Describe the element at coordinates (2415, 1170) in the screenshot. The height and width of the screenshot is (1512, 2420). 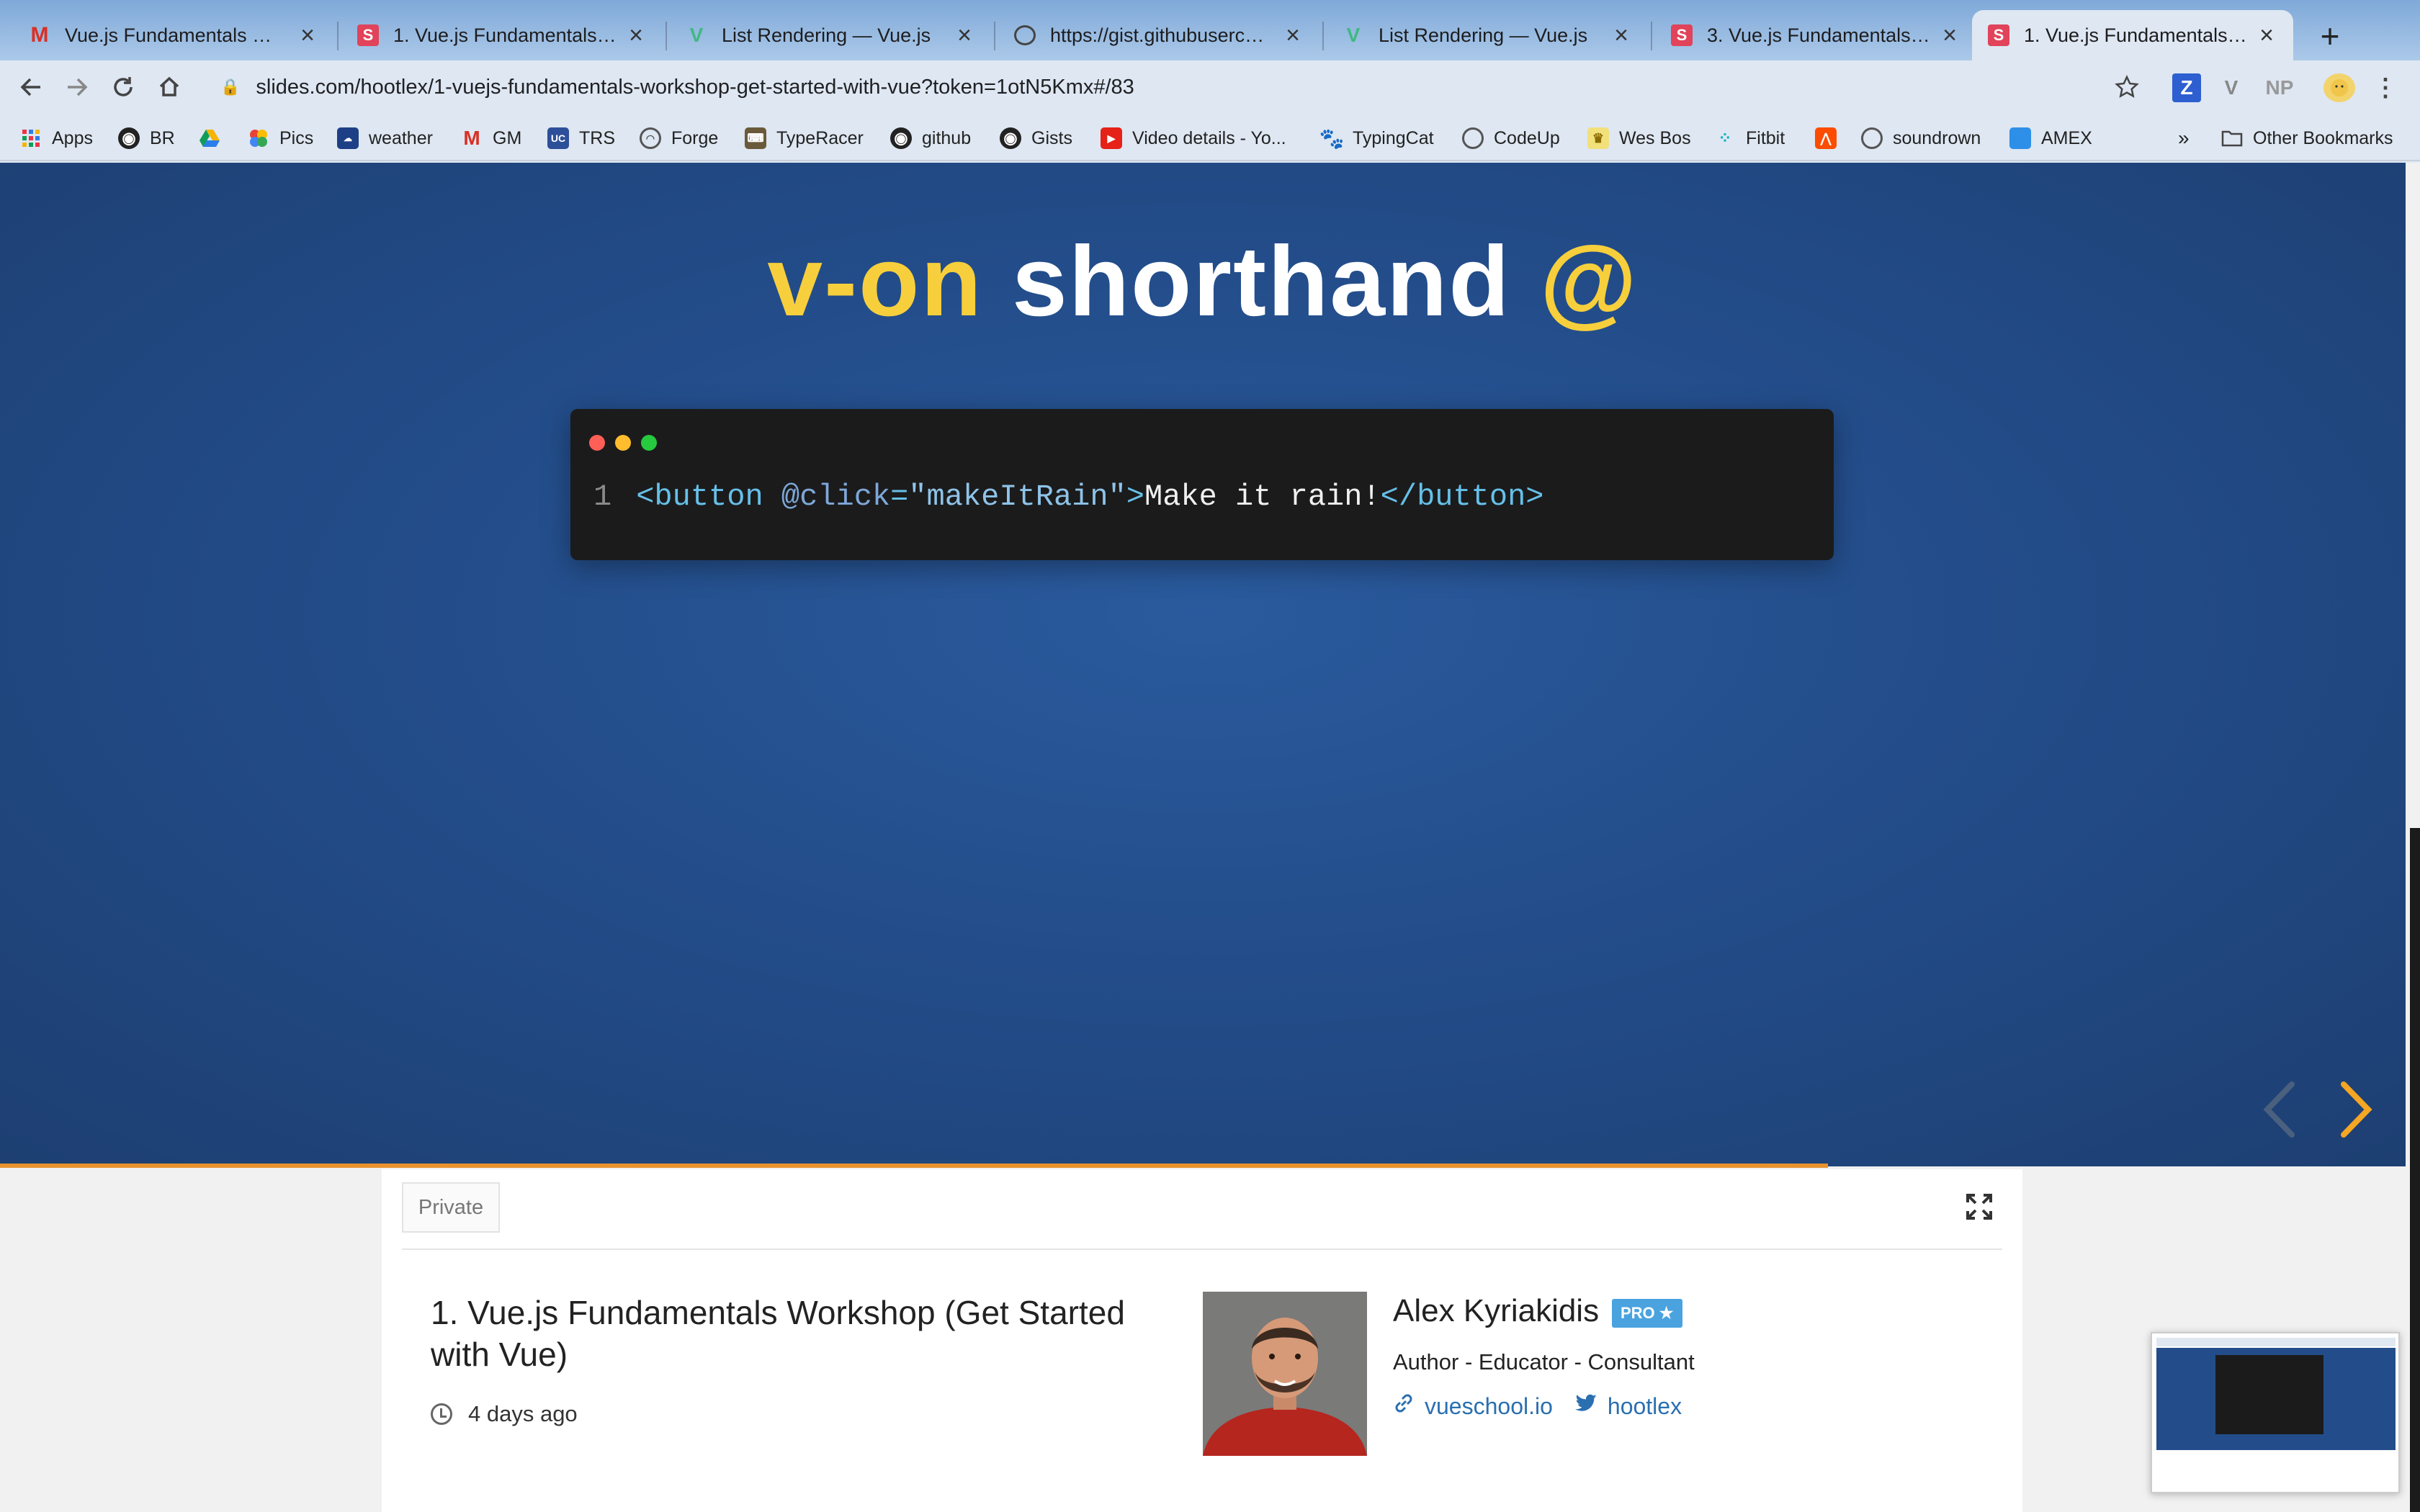
I see `scrollbar-thumb` at that location.